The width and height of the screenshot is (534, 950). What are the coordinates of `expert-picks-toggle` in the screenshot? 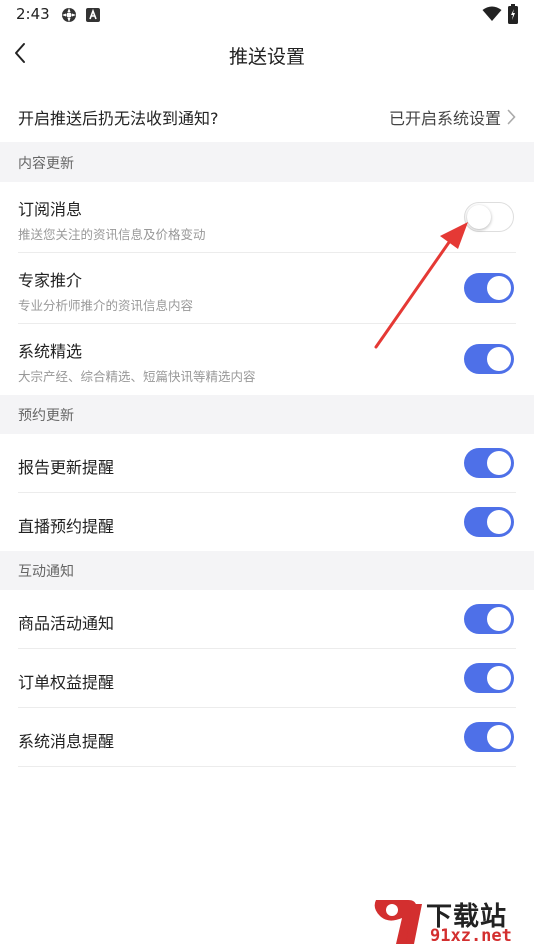 It's located at (489, 288).